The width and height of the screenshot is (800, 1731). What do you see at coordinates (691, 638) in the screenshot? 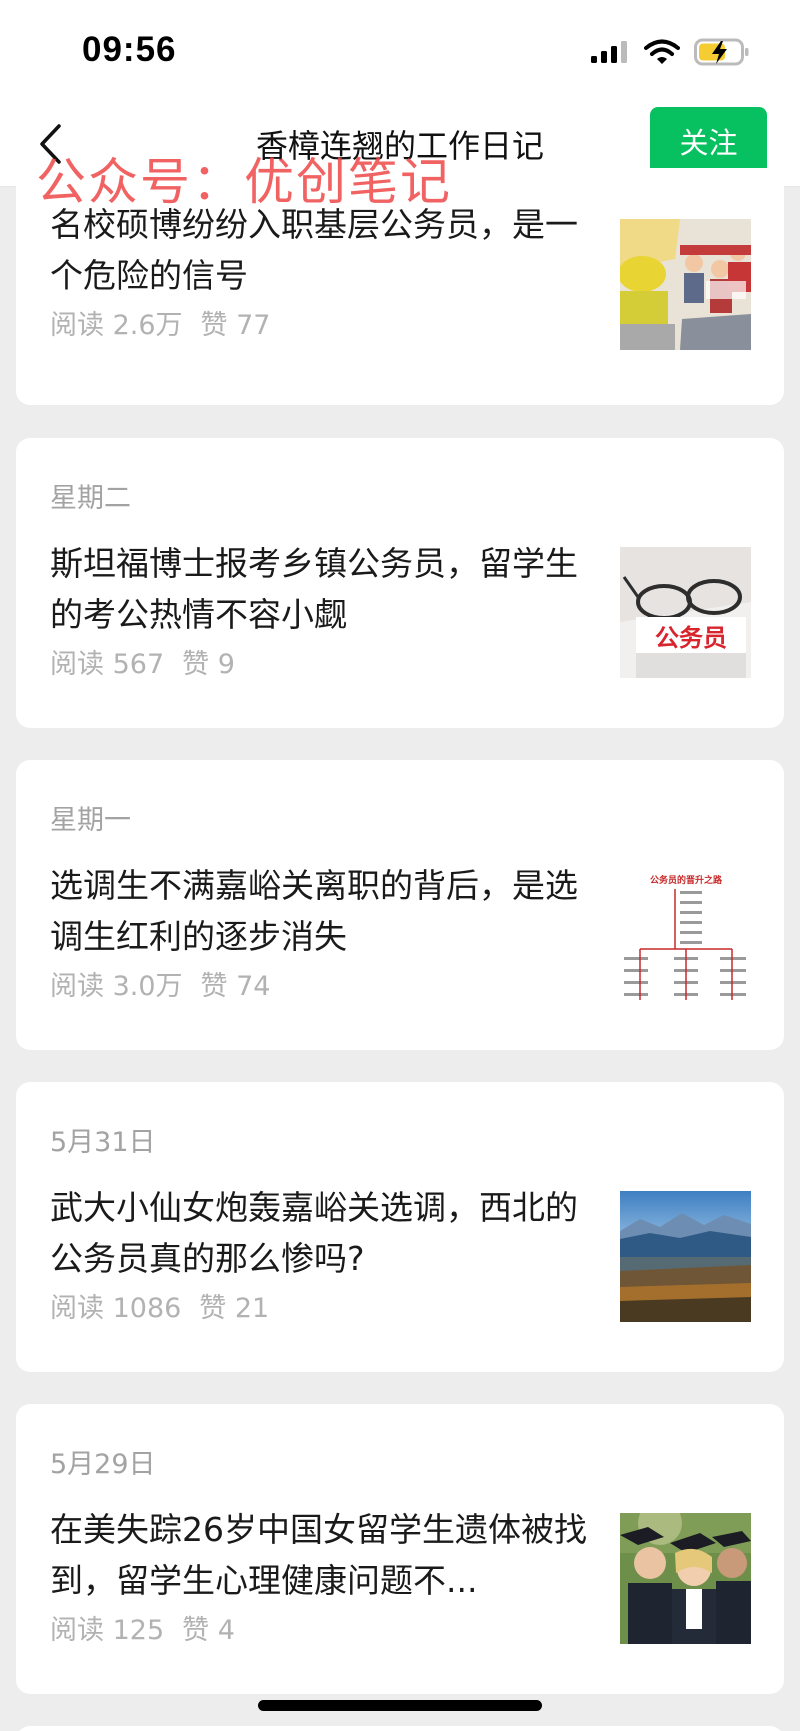
I see `thumbnail-text: 公务员` at bounding box center [691, 638].